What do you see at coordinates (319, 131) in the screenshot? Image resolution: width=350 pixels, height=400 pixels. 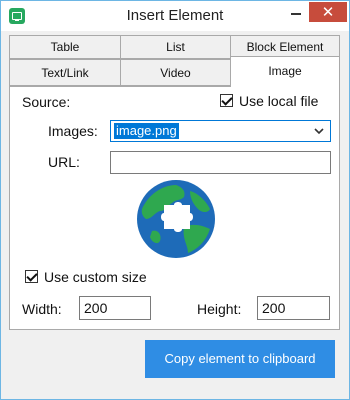 I see `chevron-down-icon` at bounding box center [319, 131].